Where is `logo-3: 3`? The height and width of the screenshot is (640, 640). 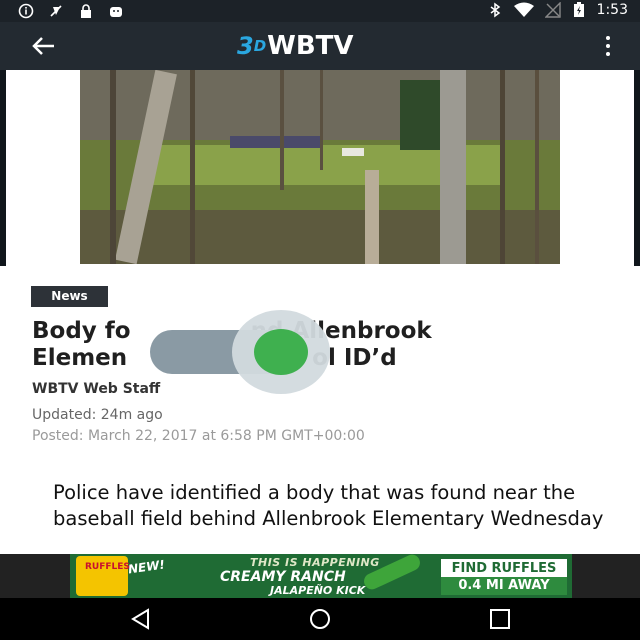
logo-3: 3 is located at coordinates (245, 46).